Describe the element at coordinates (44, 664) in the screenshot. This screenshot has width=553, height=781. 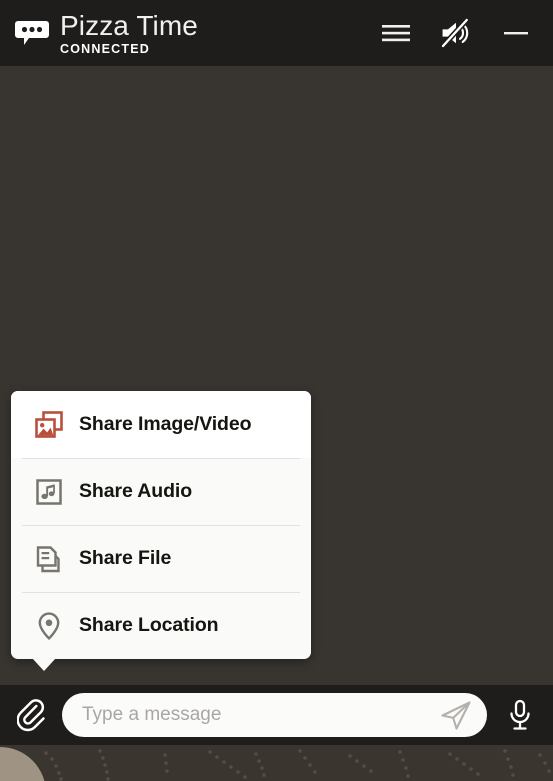
I see `menu-pointer-tail` at that location.